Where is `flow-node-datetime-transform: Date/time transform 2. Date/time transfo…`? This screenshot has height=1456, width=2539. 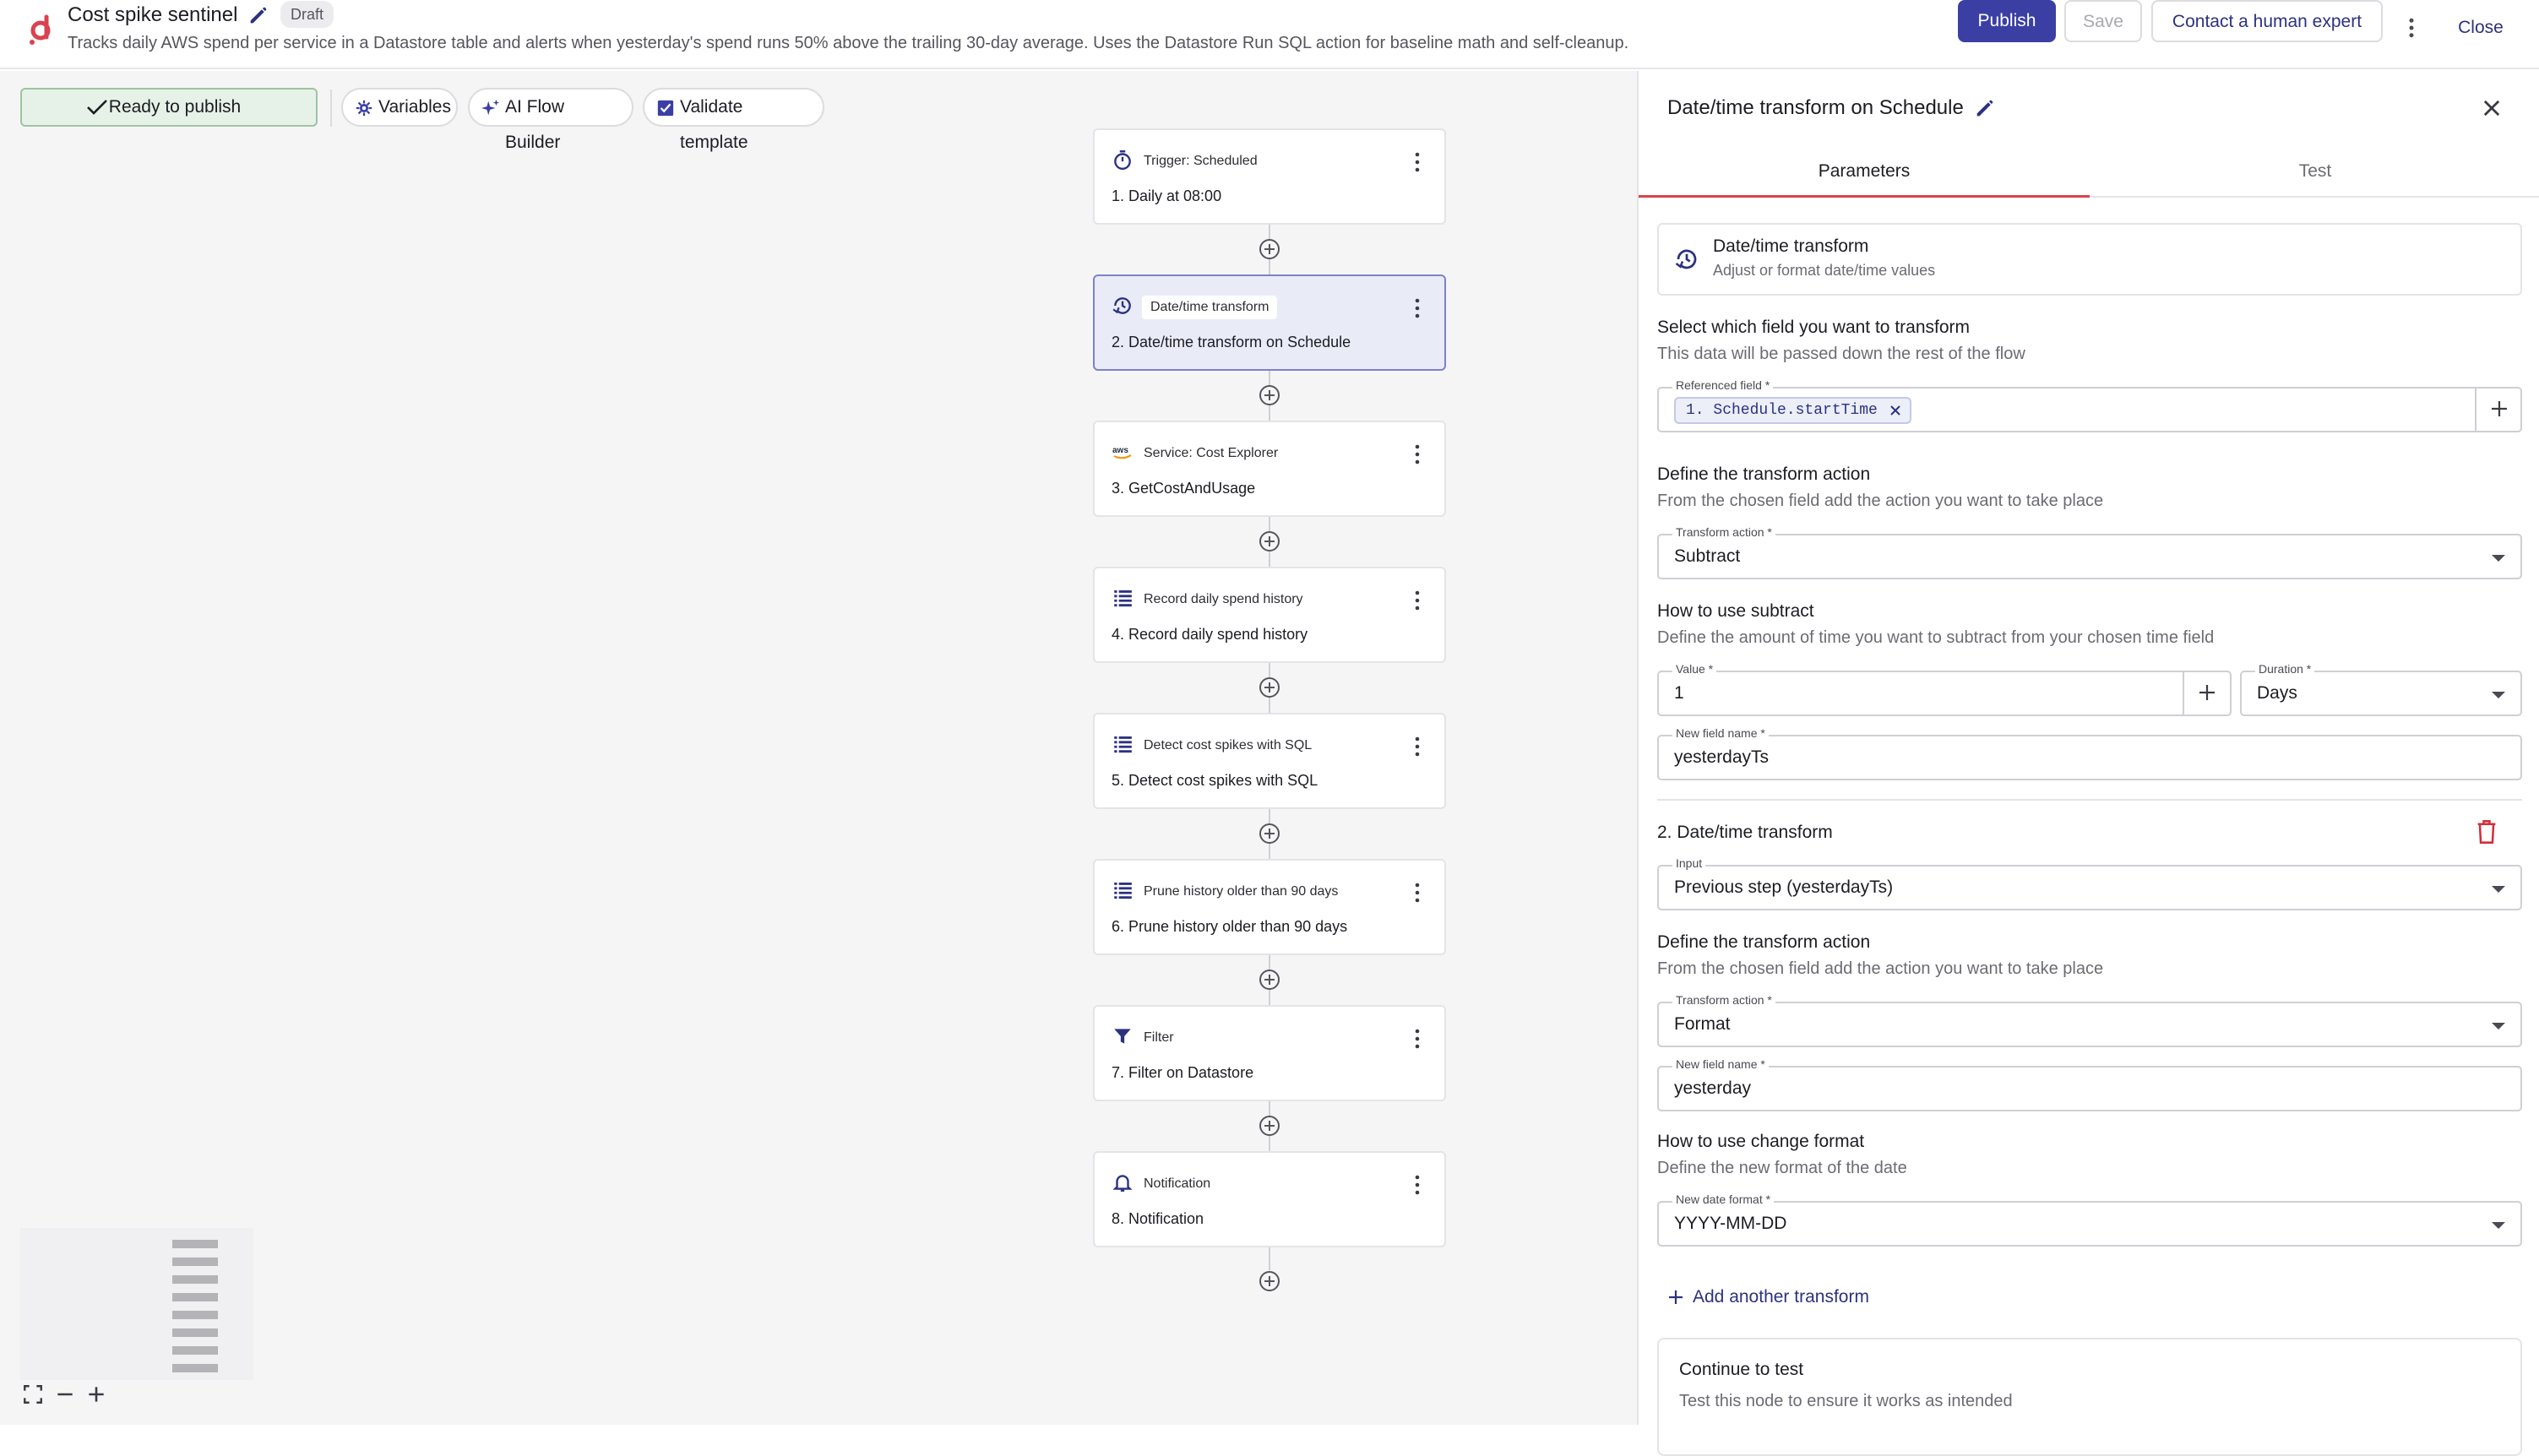
flow-node-datetime-transform: Date/time transform 2. Date/time transfo… is located at coordinates (1269, 323).